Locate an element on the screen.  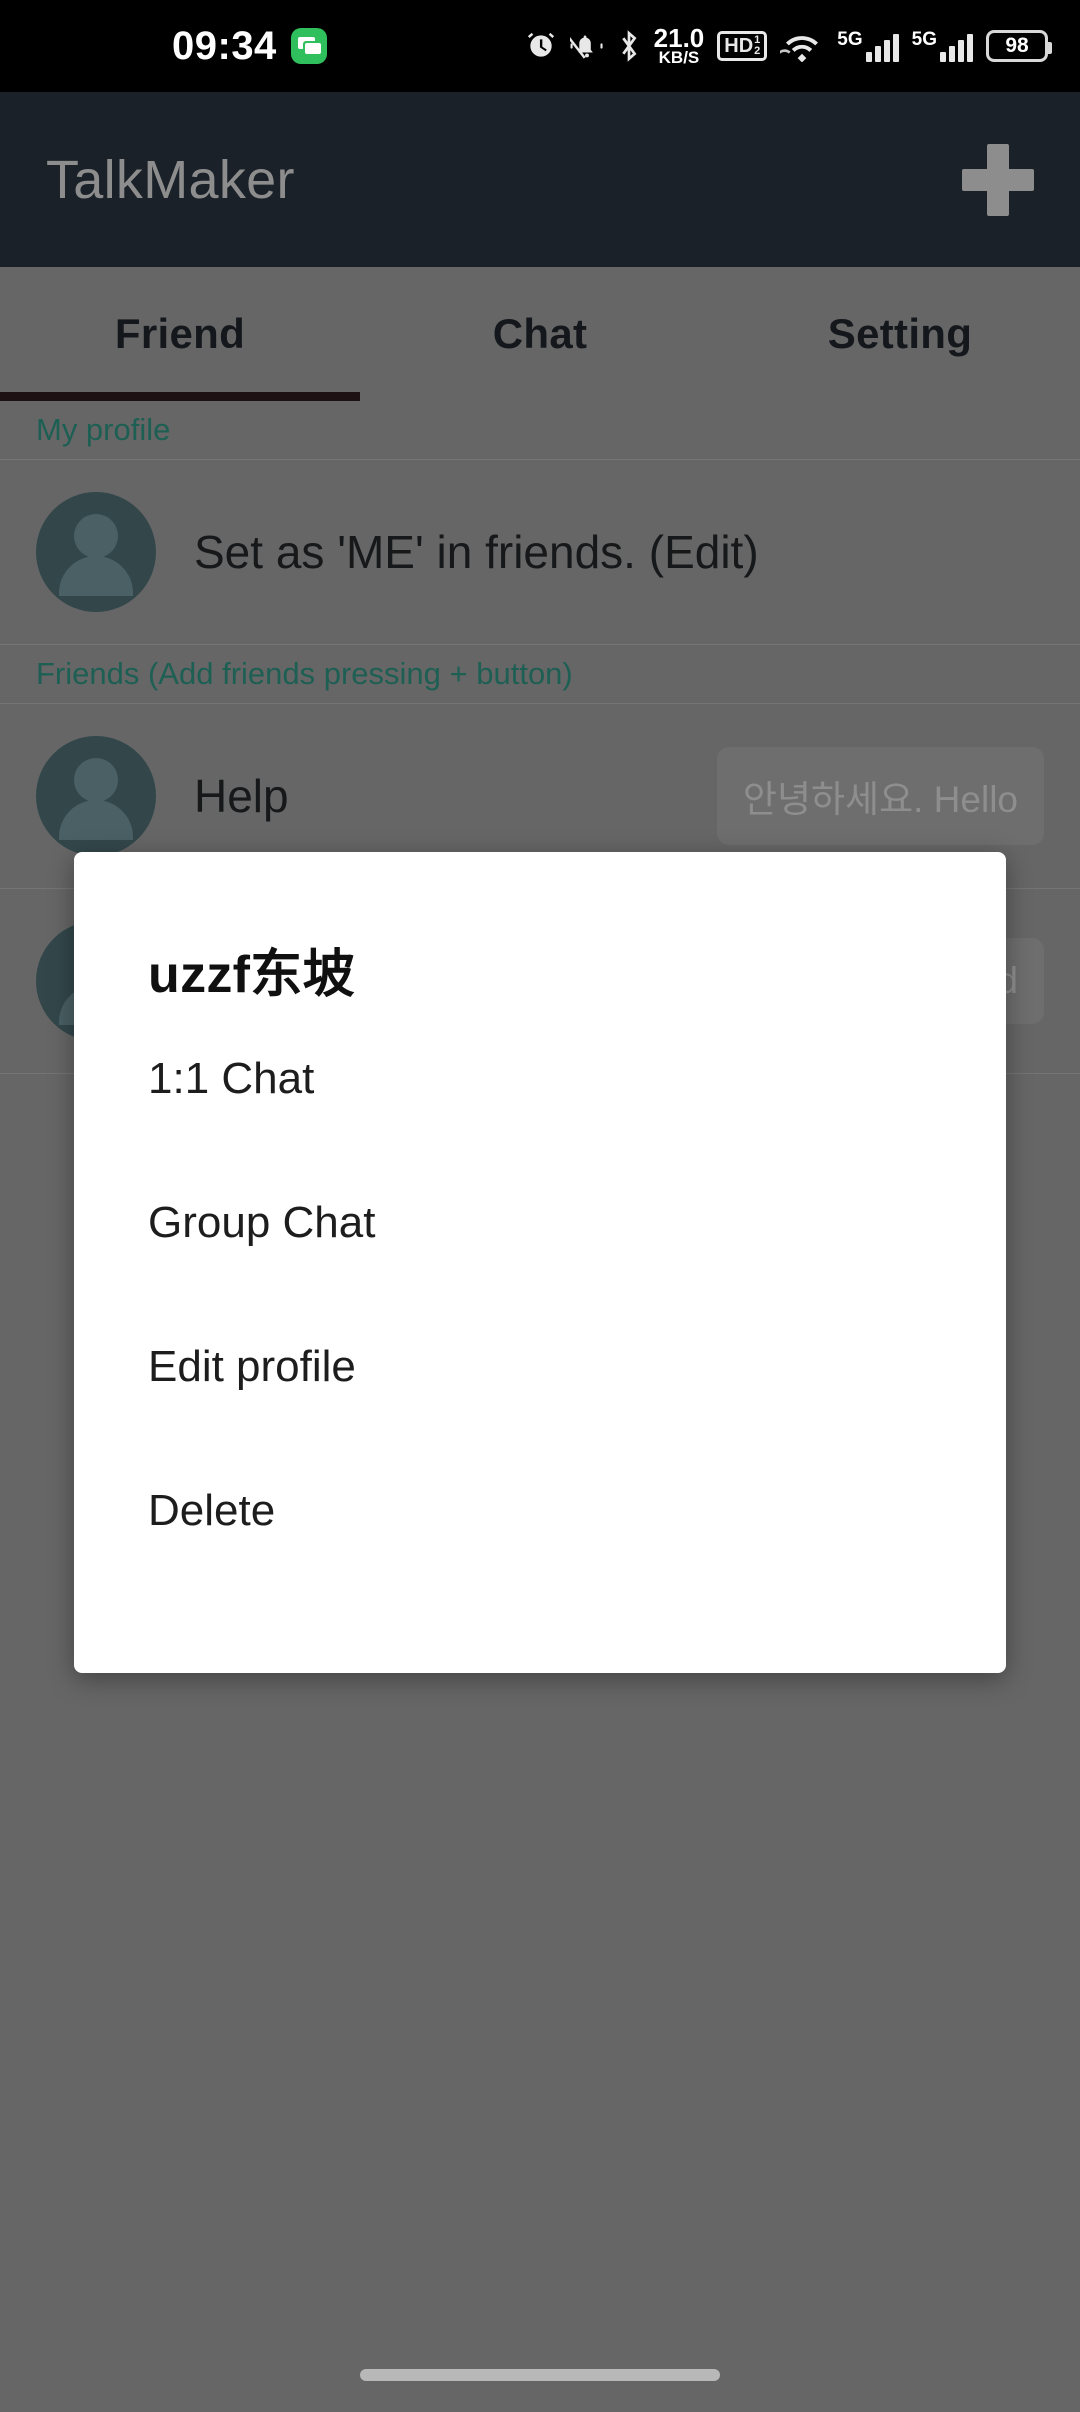
bluetooth-icon is located at coordinates (629, 46).